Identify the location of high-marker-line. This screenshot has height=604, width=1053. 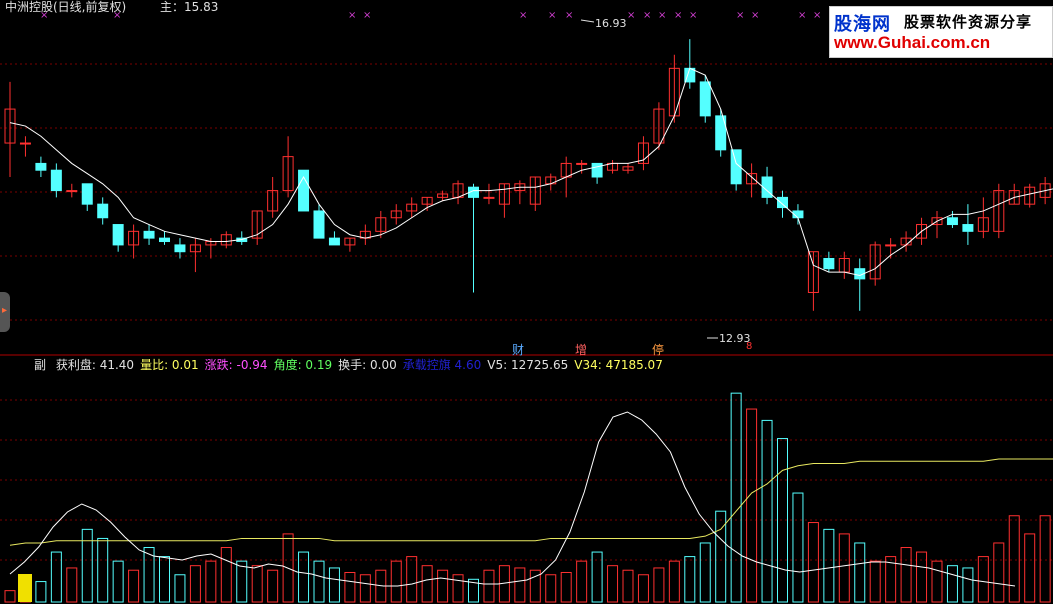
(587, 21).